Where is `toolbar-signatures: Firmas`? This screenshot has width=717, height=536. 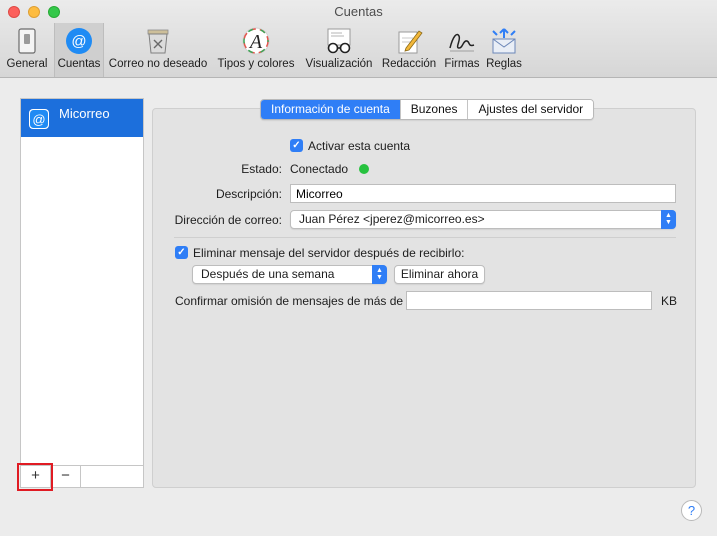 toolbar-signatures: Firmas is located at coordinates (462, 50).